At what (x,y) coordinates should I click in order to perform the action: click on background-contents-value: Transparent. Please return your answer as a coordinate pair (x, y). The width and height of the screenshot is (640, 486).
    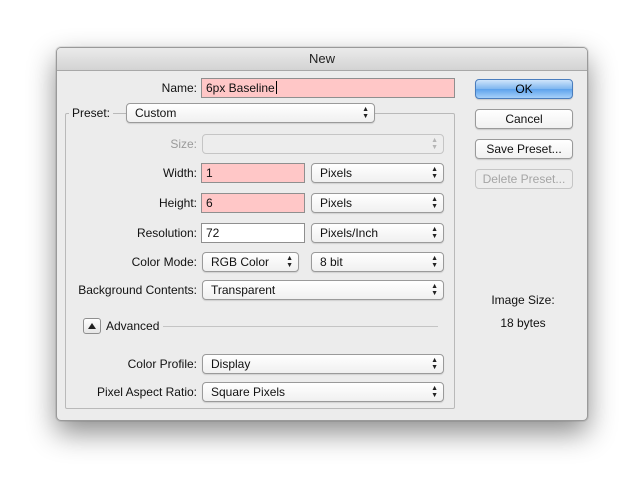
    Looking at the image, I should click on (243, 290).